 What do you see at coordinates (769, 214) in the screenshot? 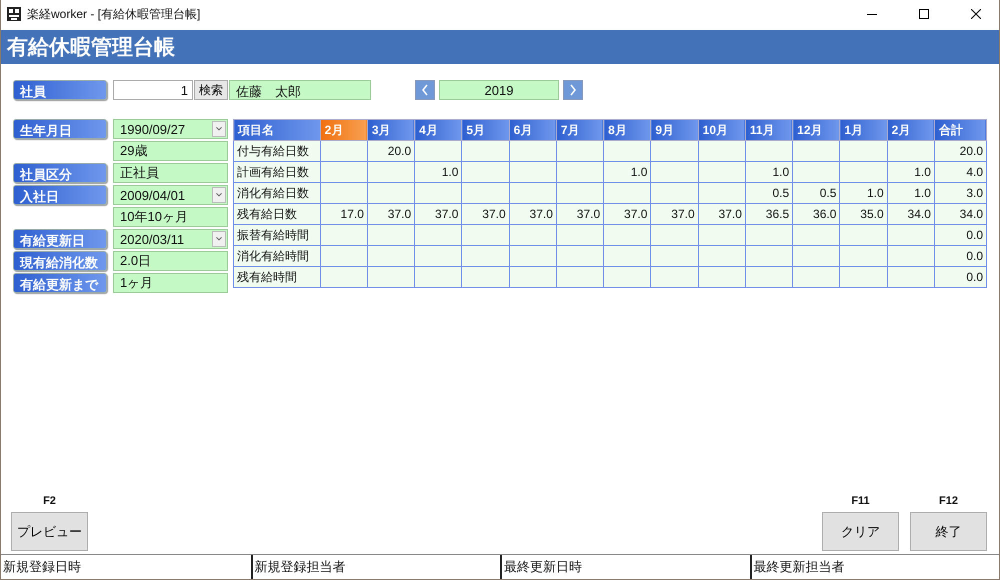
I see `table-cell: 36.5` at bounding box center [769, 214].